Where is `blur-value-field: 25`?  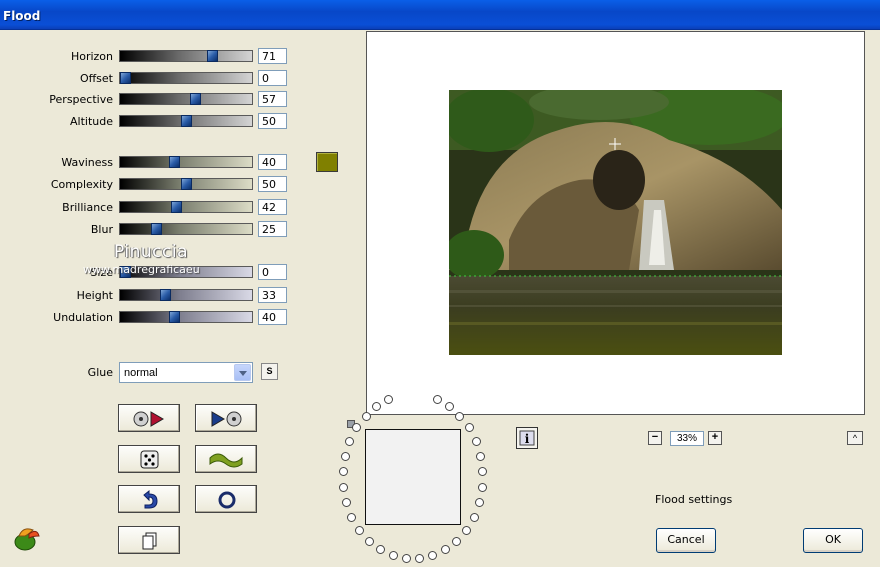
blur-value-field: 25 is located at coordinates (272, 229).